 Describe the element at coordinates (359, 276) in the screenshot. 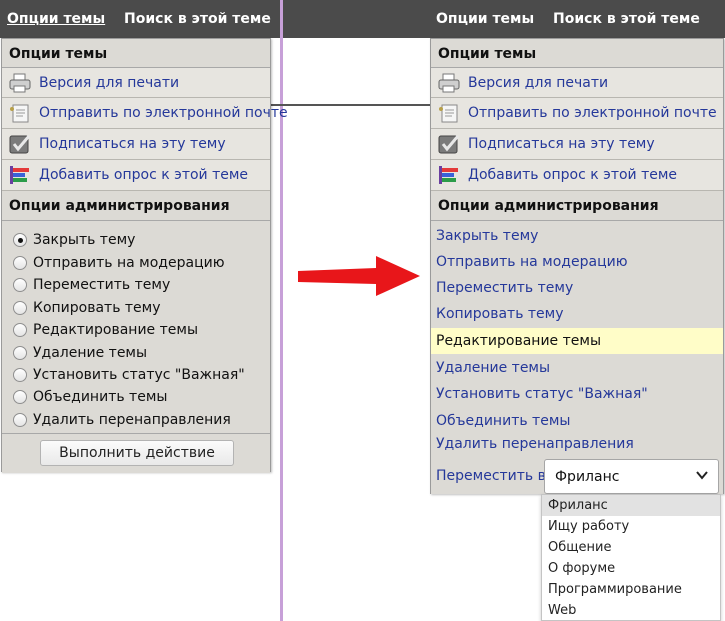

I see `red-arrow-icon` at that location.